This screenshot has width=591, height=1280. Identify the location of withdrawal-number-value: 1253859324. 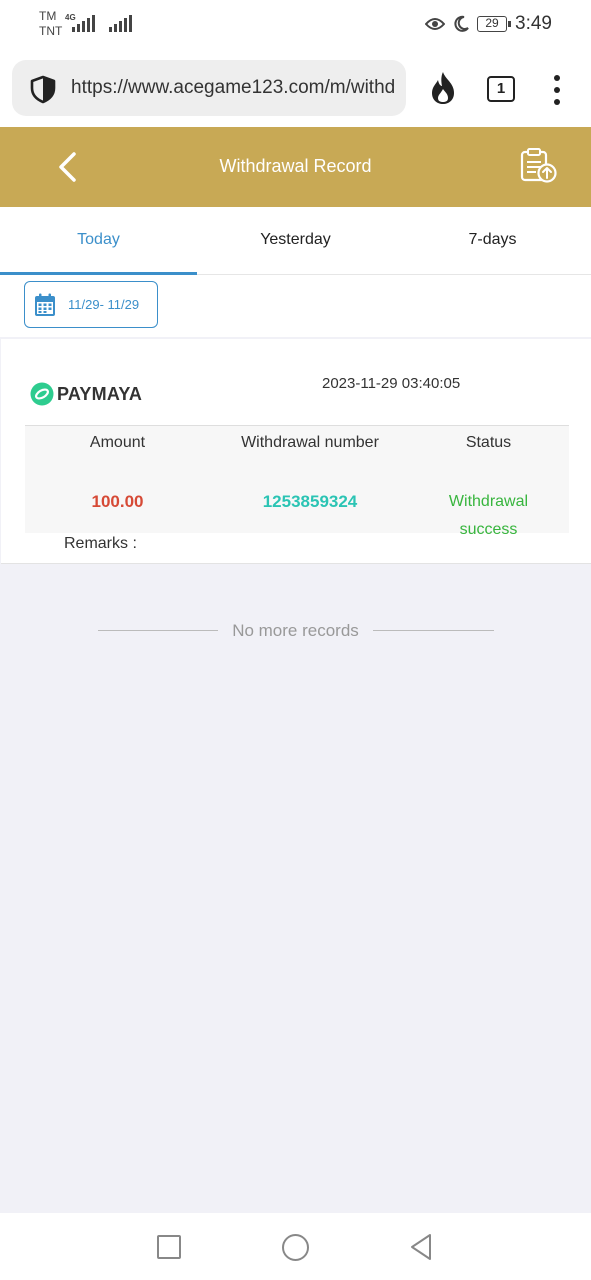
(310, 501).